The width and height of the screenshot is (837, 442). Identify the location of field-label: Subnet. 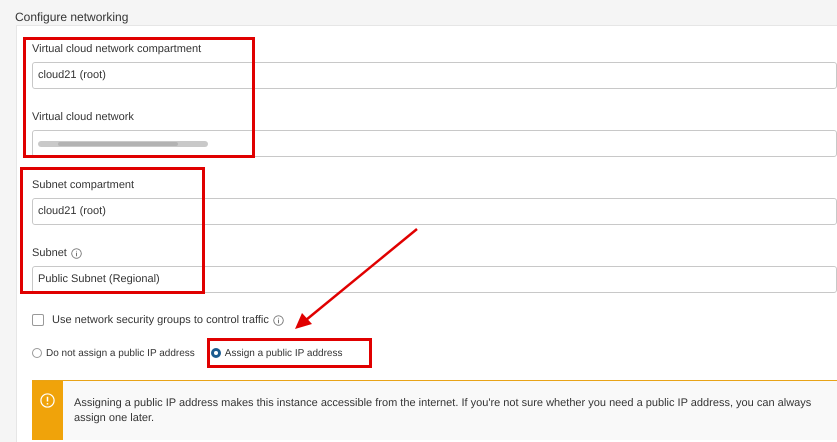
(49, 254).